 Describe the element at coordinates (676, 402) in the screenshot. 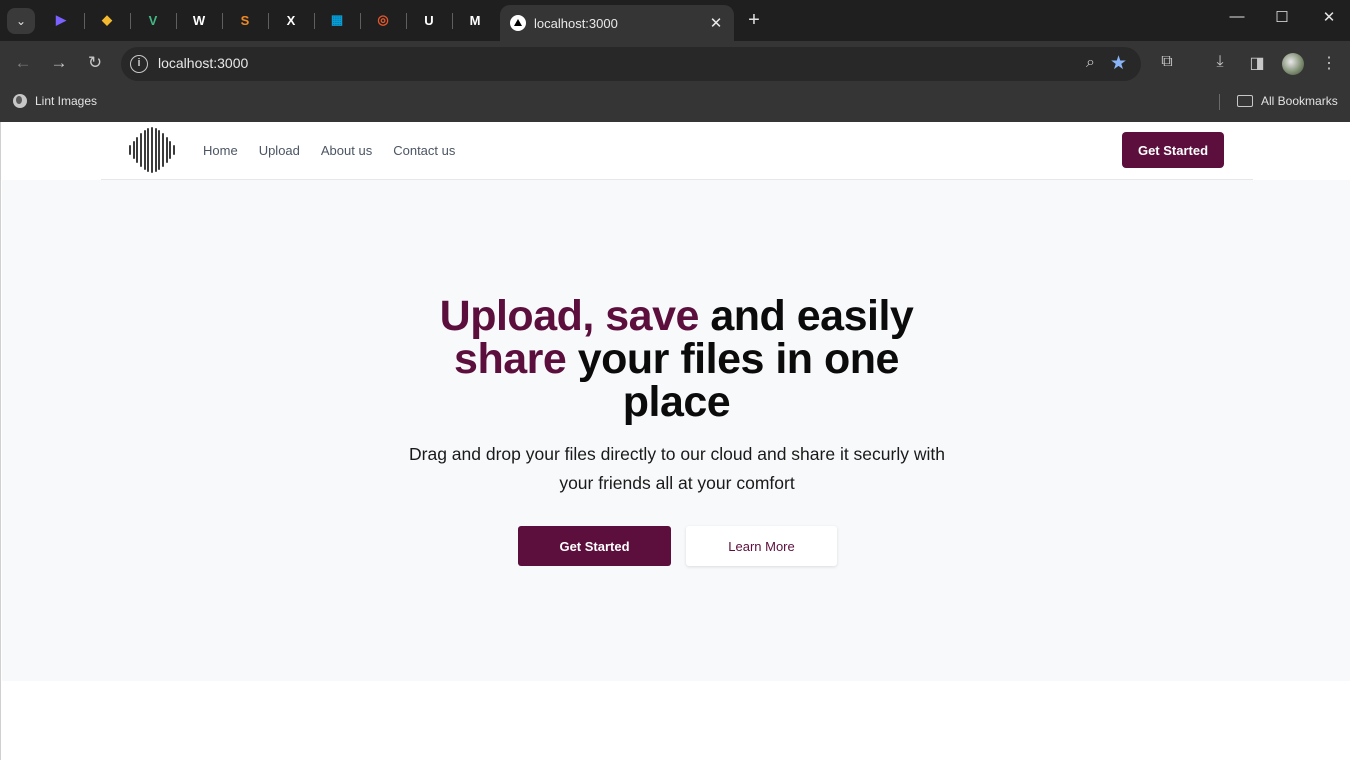

I see `headline-line-3: place` at that location.